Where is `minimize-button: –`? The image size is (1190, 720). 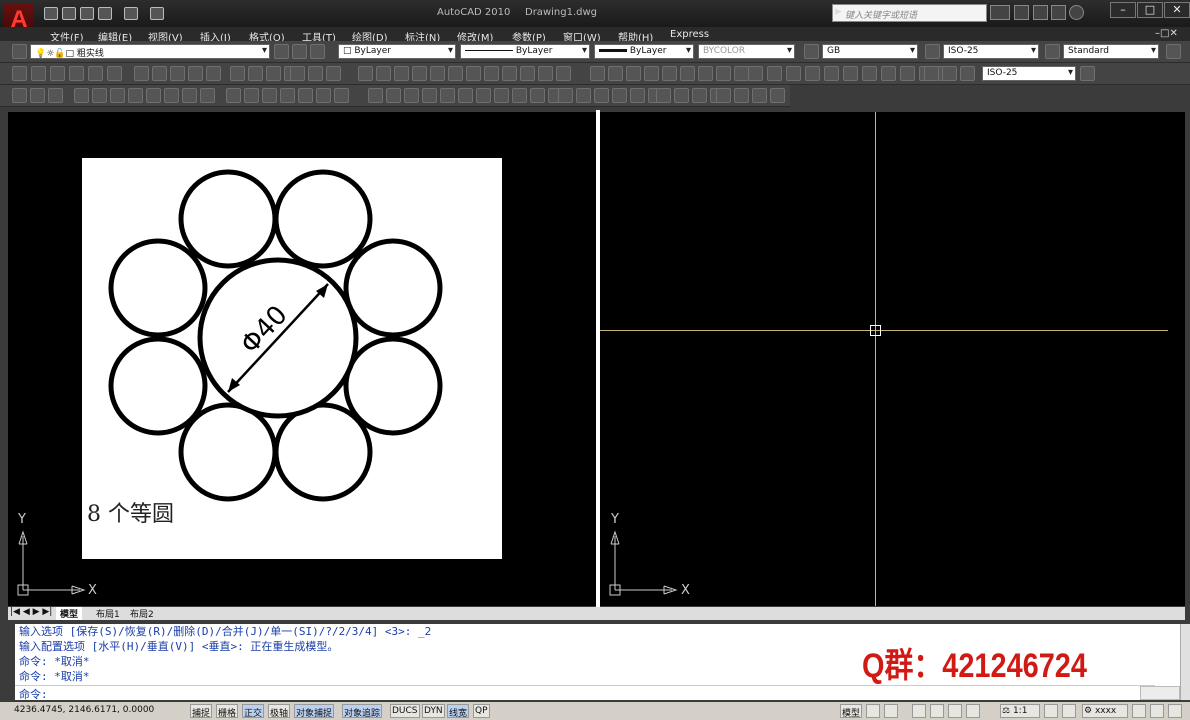 minimize-button: – is located at coordinates (1123, 10).